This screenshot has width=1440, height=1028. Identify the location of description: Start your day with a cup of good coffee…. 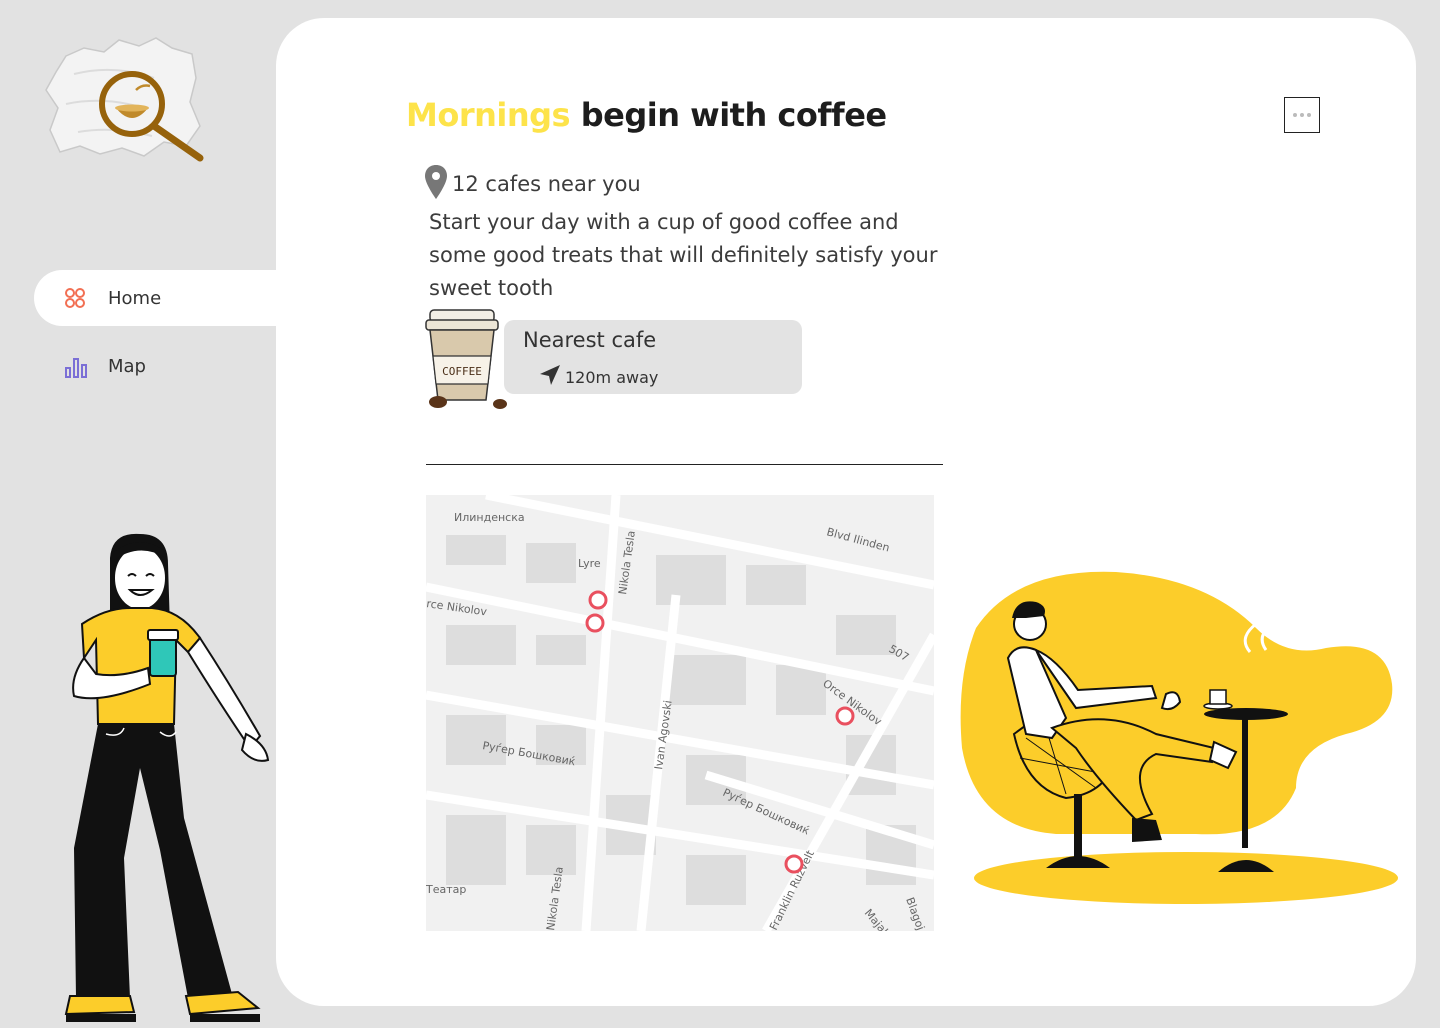
(683, 255).